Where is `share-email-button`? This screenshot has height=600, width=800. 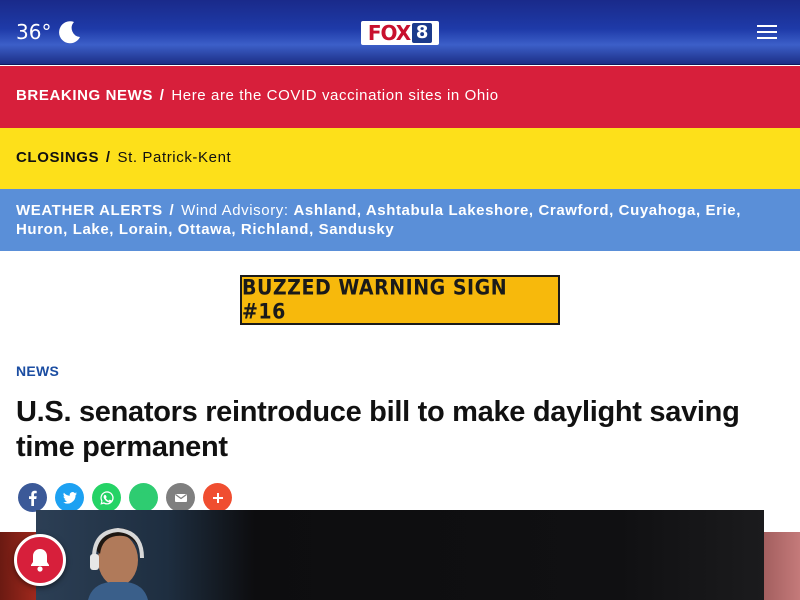 share-email-button is located at coordinates (180, 497).